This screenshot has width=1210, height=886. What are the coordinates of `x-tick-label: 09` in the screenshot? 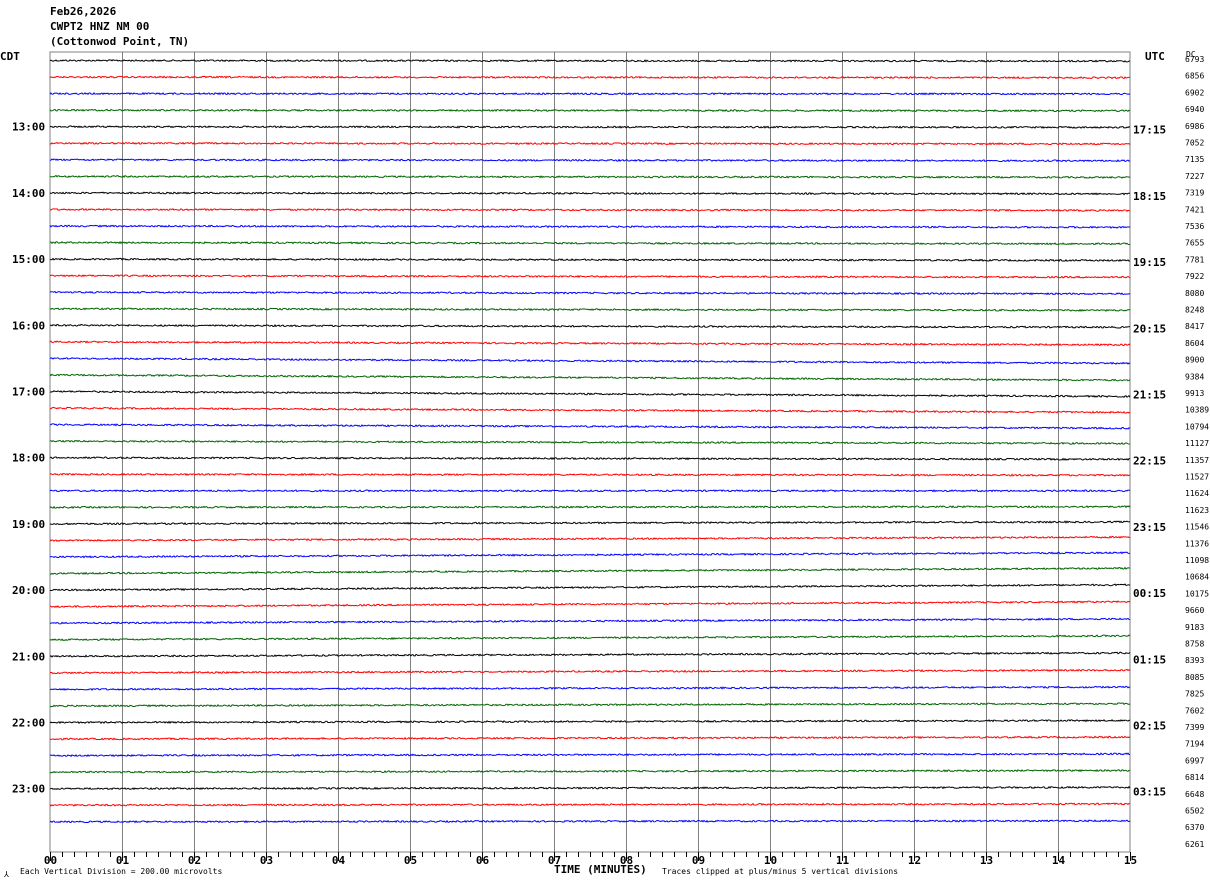 It's located at (698, 860).